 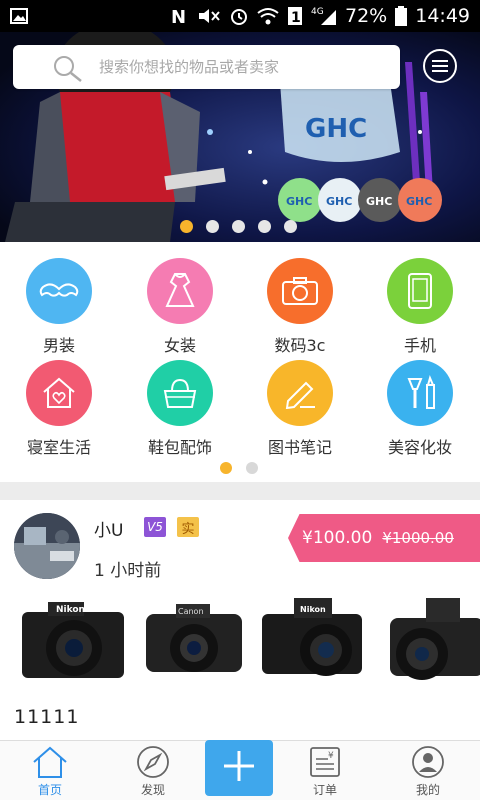 I want to click on category-label: 鞋包配饰, so click(x=179, y=447).